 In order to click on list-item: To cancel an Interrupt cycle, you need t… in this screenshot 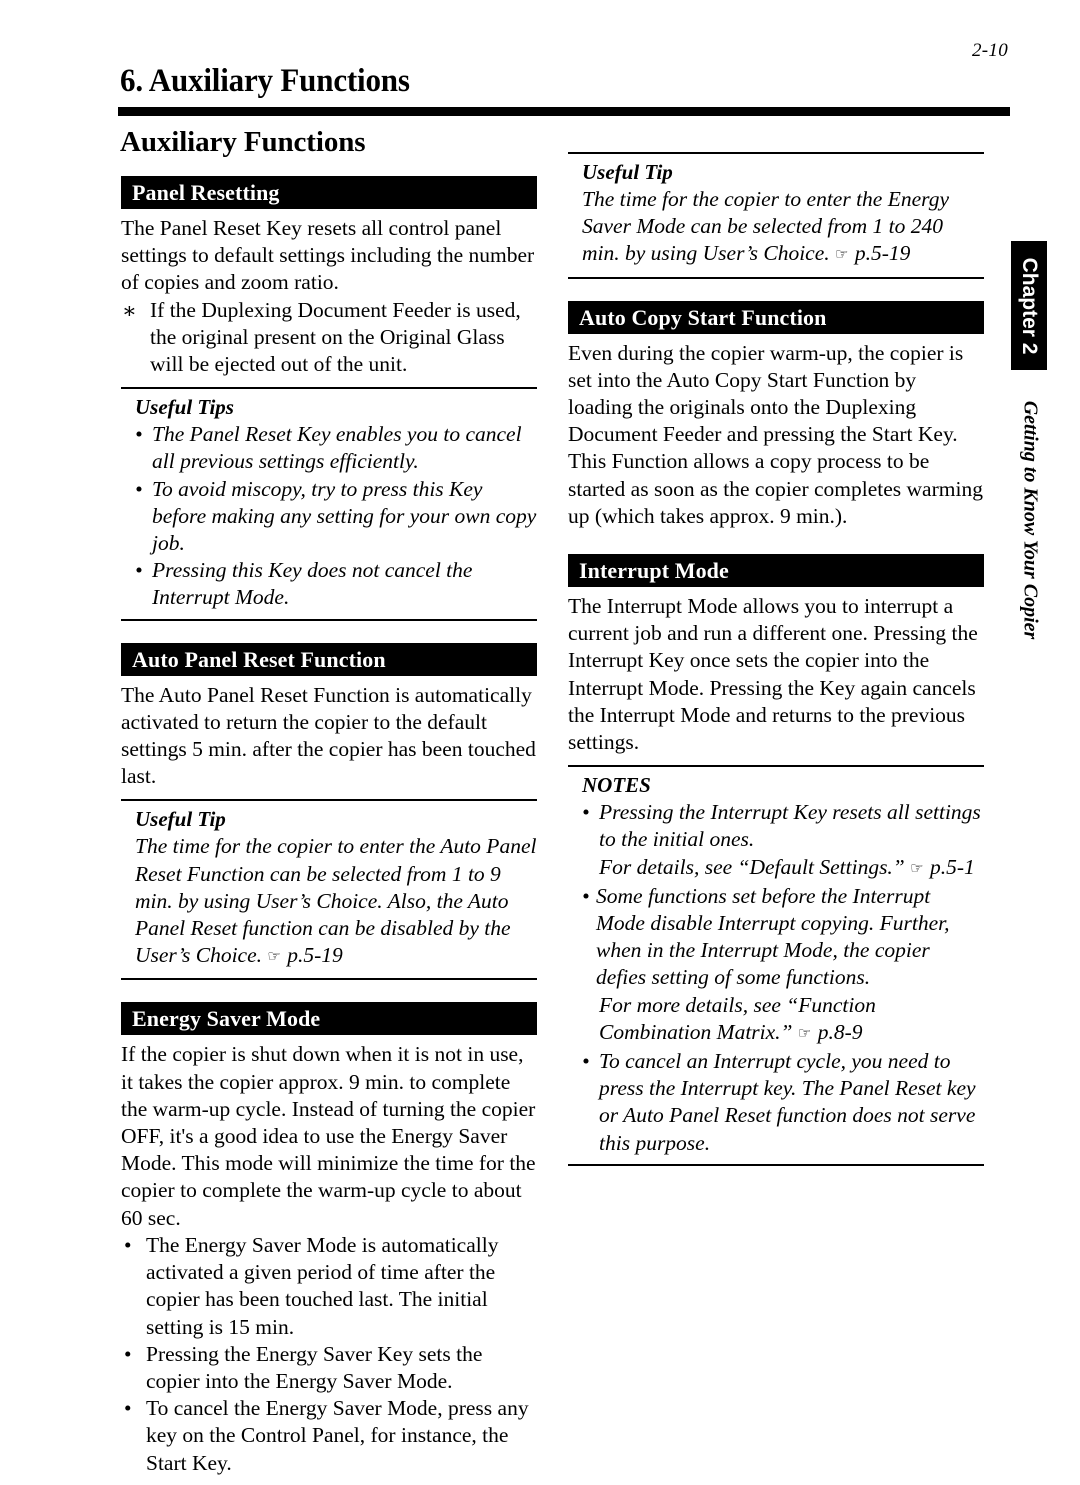, I will do `click(783, 1102)`.